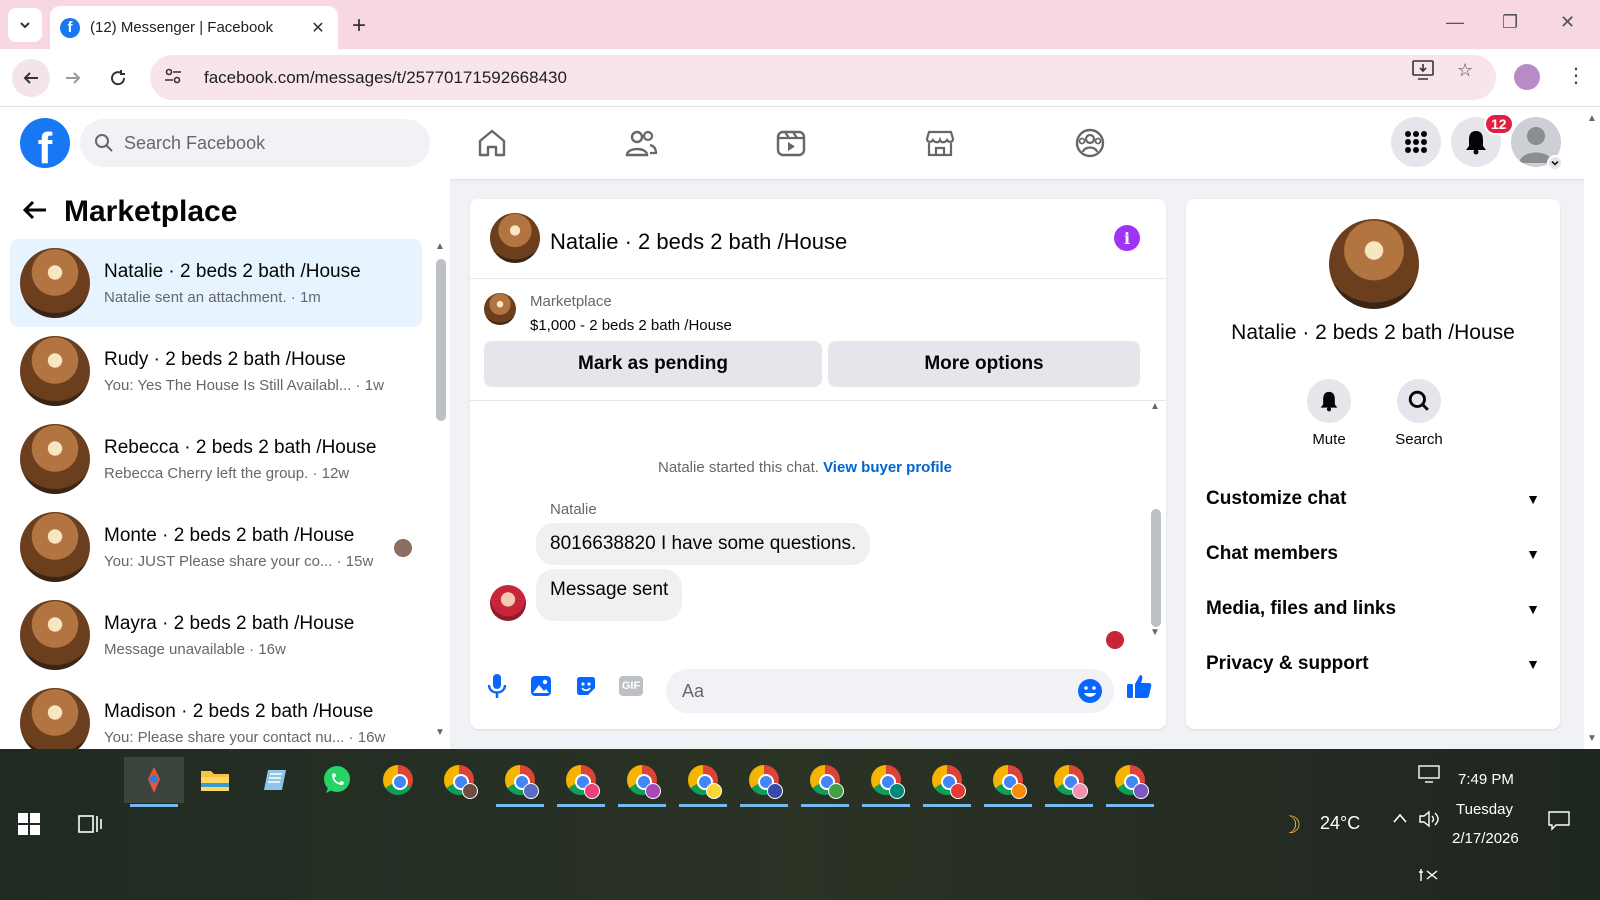 This screenshot has height=900, width=1600. I want to click on bookmark-star-icon: ☆, so click(1465, 70).